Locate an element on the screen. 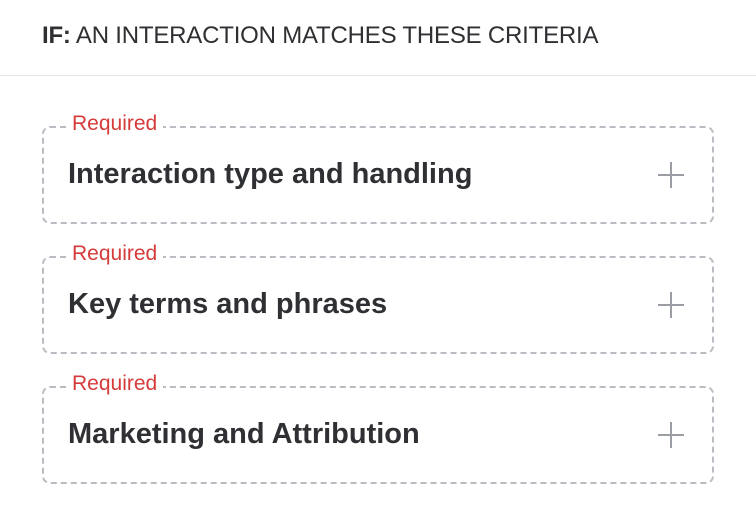 This screenshot has height=528, width=756. criteria-title: Key terms and phrases is located at coordinates (228, 304).